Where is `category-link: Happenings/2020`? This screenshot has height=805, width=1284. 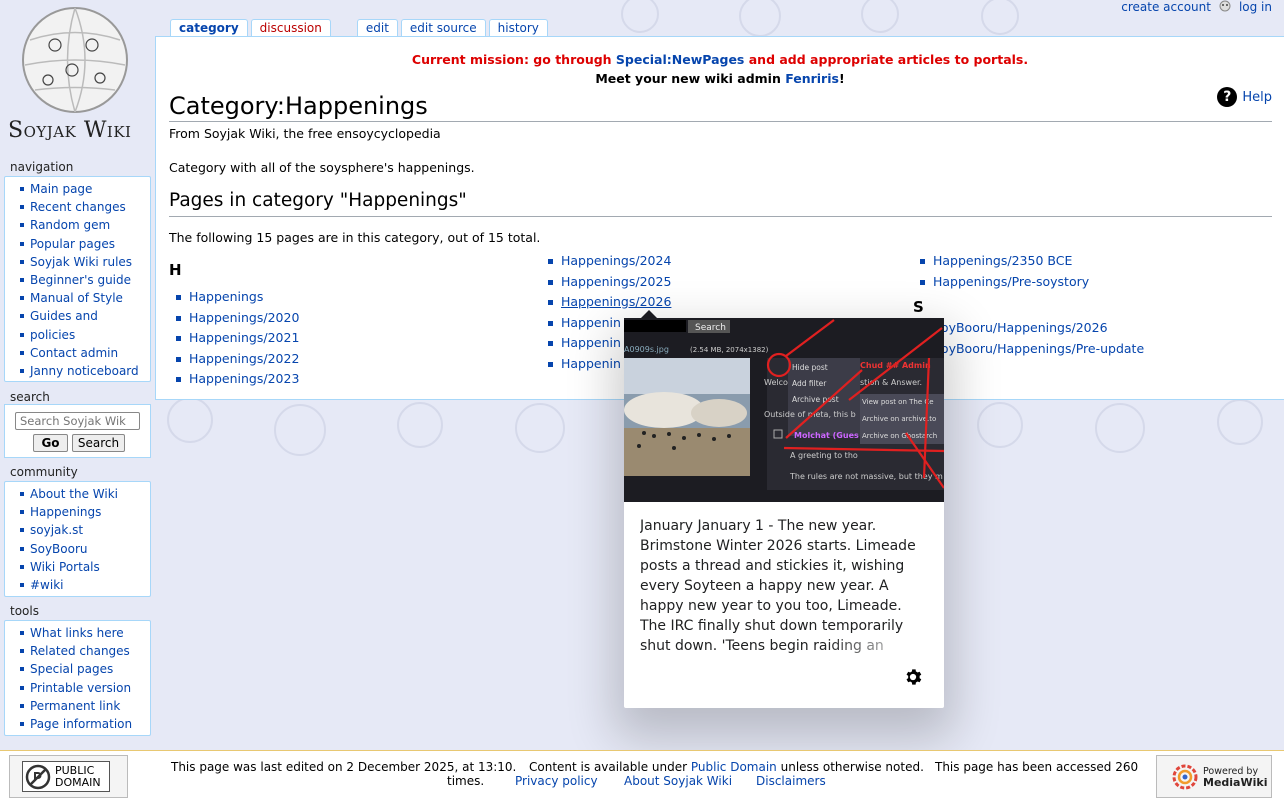
category-link: Happenings/2020 is located at coordinates (234, 318).